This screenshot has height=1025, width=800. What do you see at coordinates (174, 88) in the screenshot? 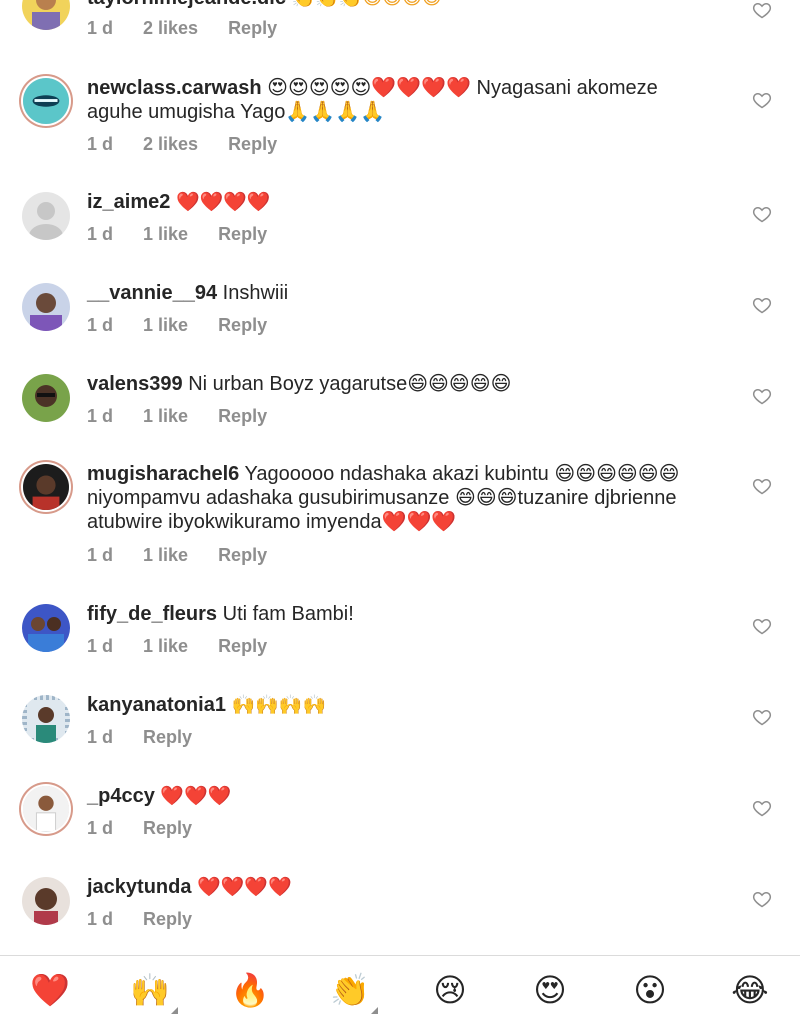
I see `comment-username: newclass.carwash` at bounding box center [174, 88].